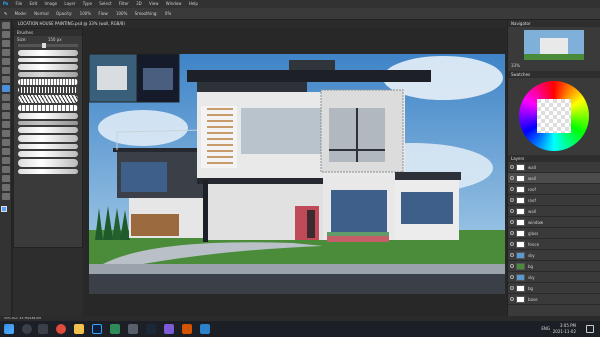  Describe the element at coordinates (97, 329) in the screenshot. I see `photoshop-taskbar-icon` at that location.